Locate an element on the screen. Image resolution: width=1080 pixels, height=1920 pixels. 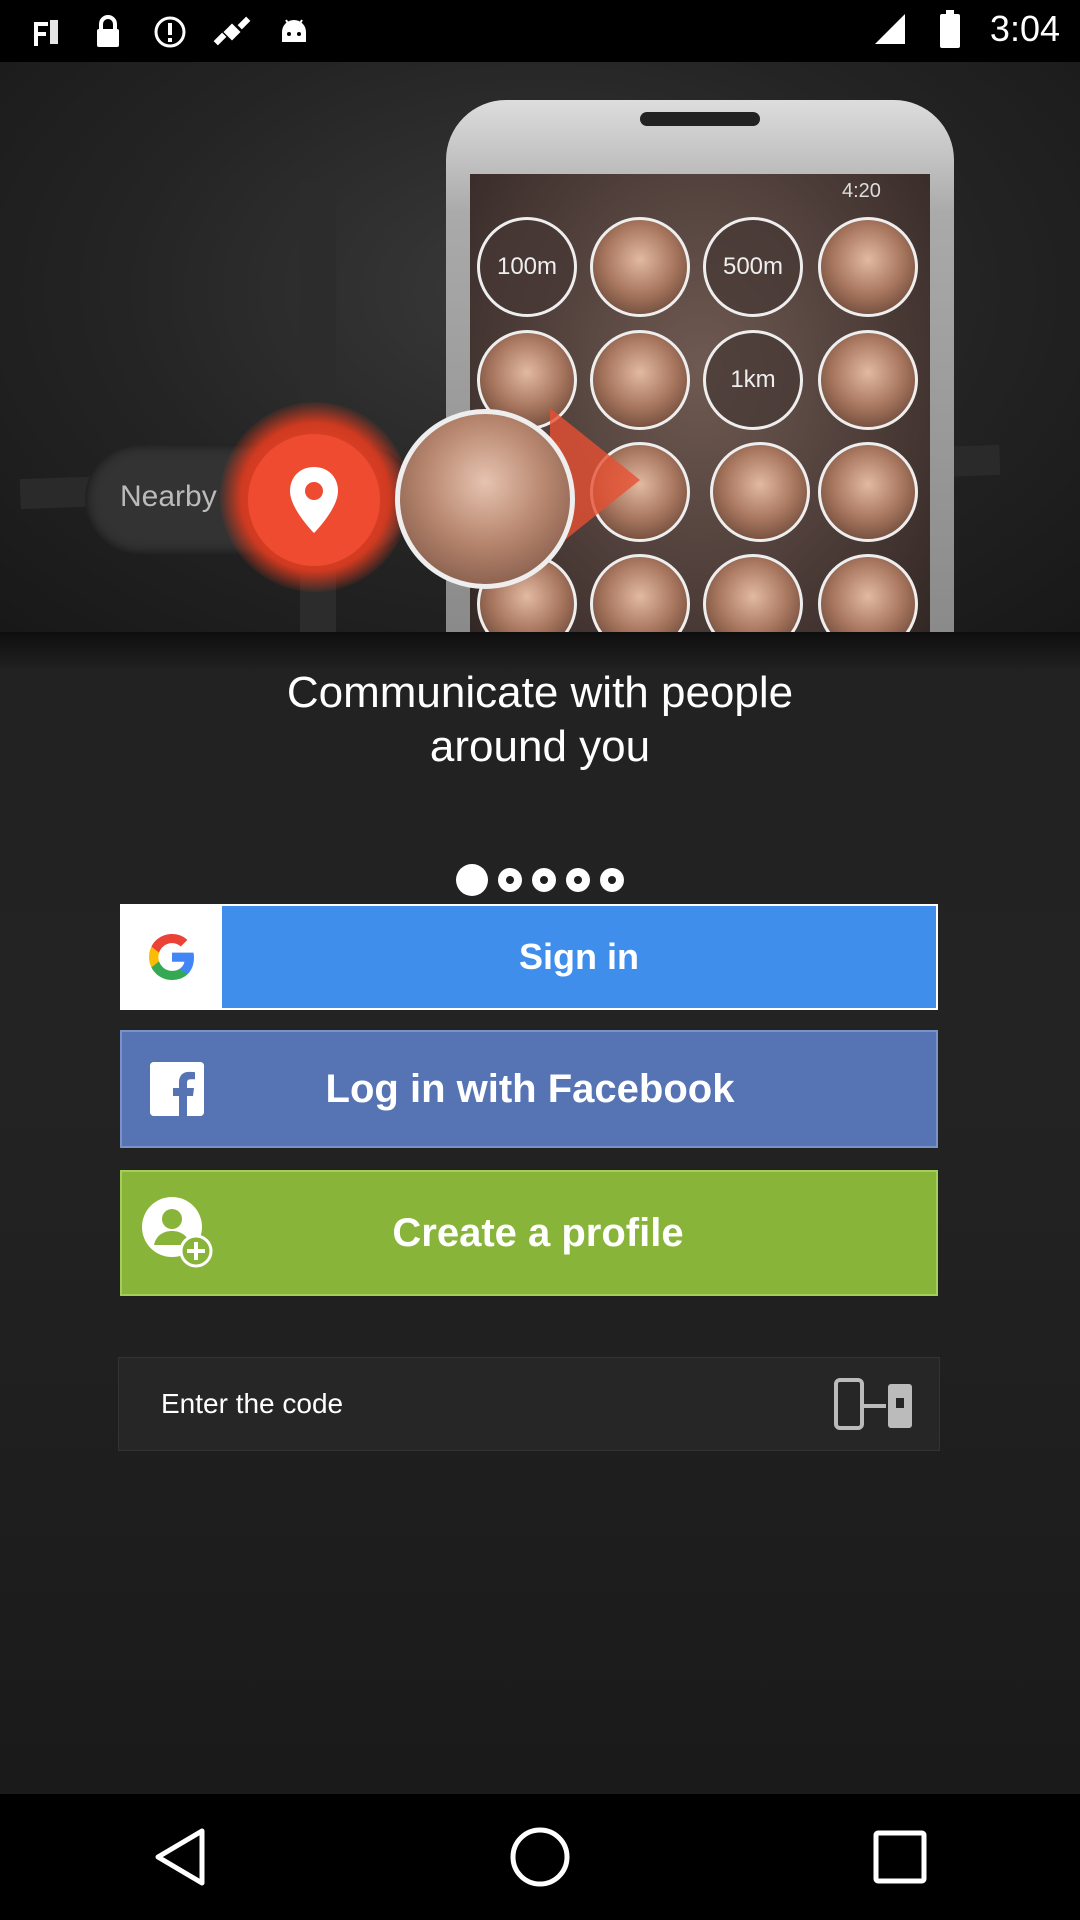
google-sign-in-label: Sign in is located at coordinates (579, 956).